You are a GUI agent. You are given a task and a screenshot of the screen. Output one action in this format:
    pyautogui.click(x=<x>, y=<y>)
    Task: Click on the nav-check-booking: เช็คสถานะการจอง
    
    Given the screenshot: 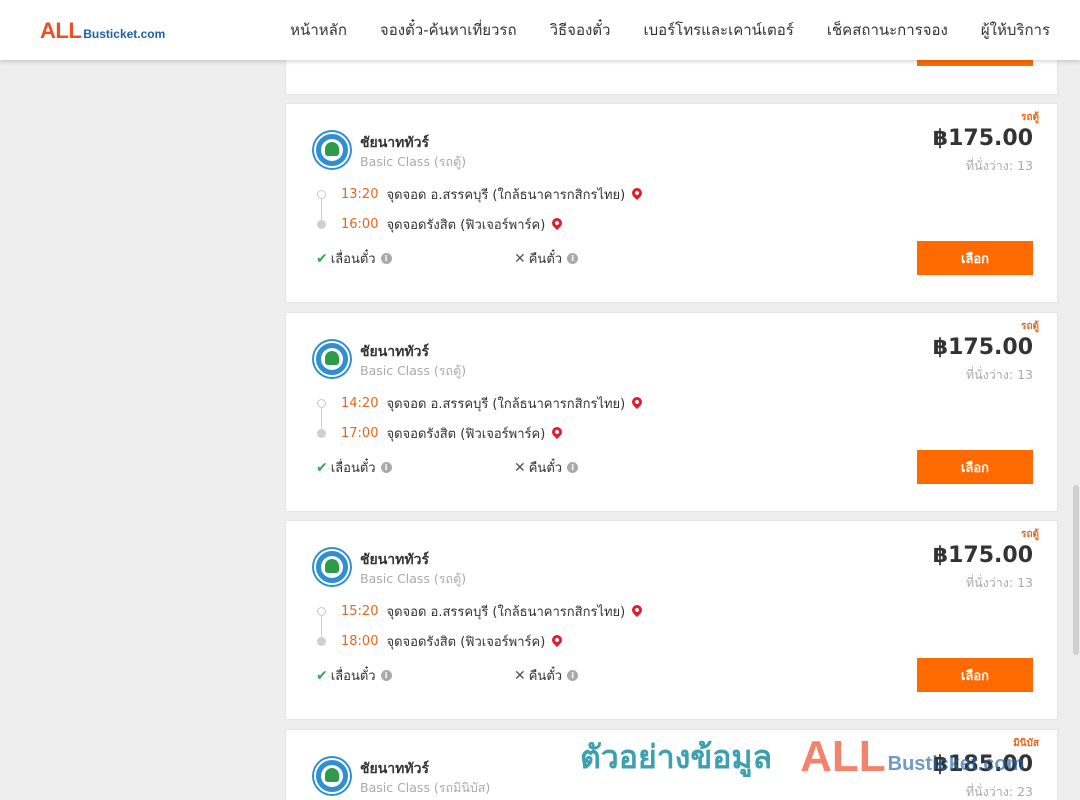 What is the action you would take?
    pyautogui.click(x=887, y=30)
    